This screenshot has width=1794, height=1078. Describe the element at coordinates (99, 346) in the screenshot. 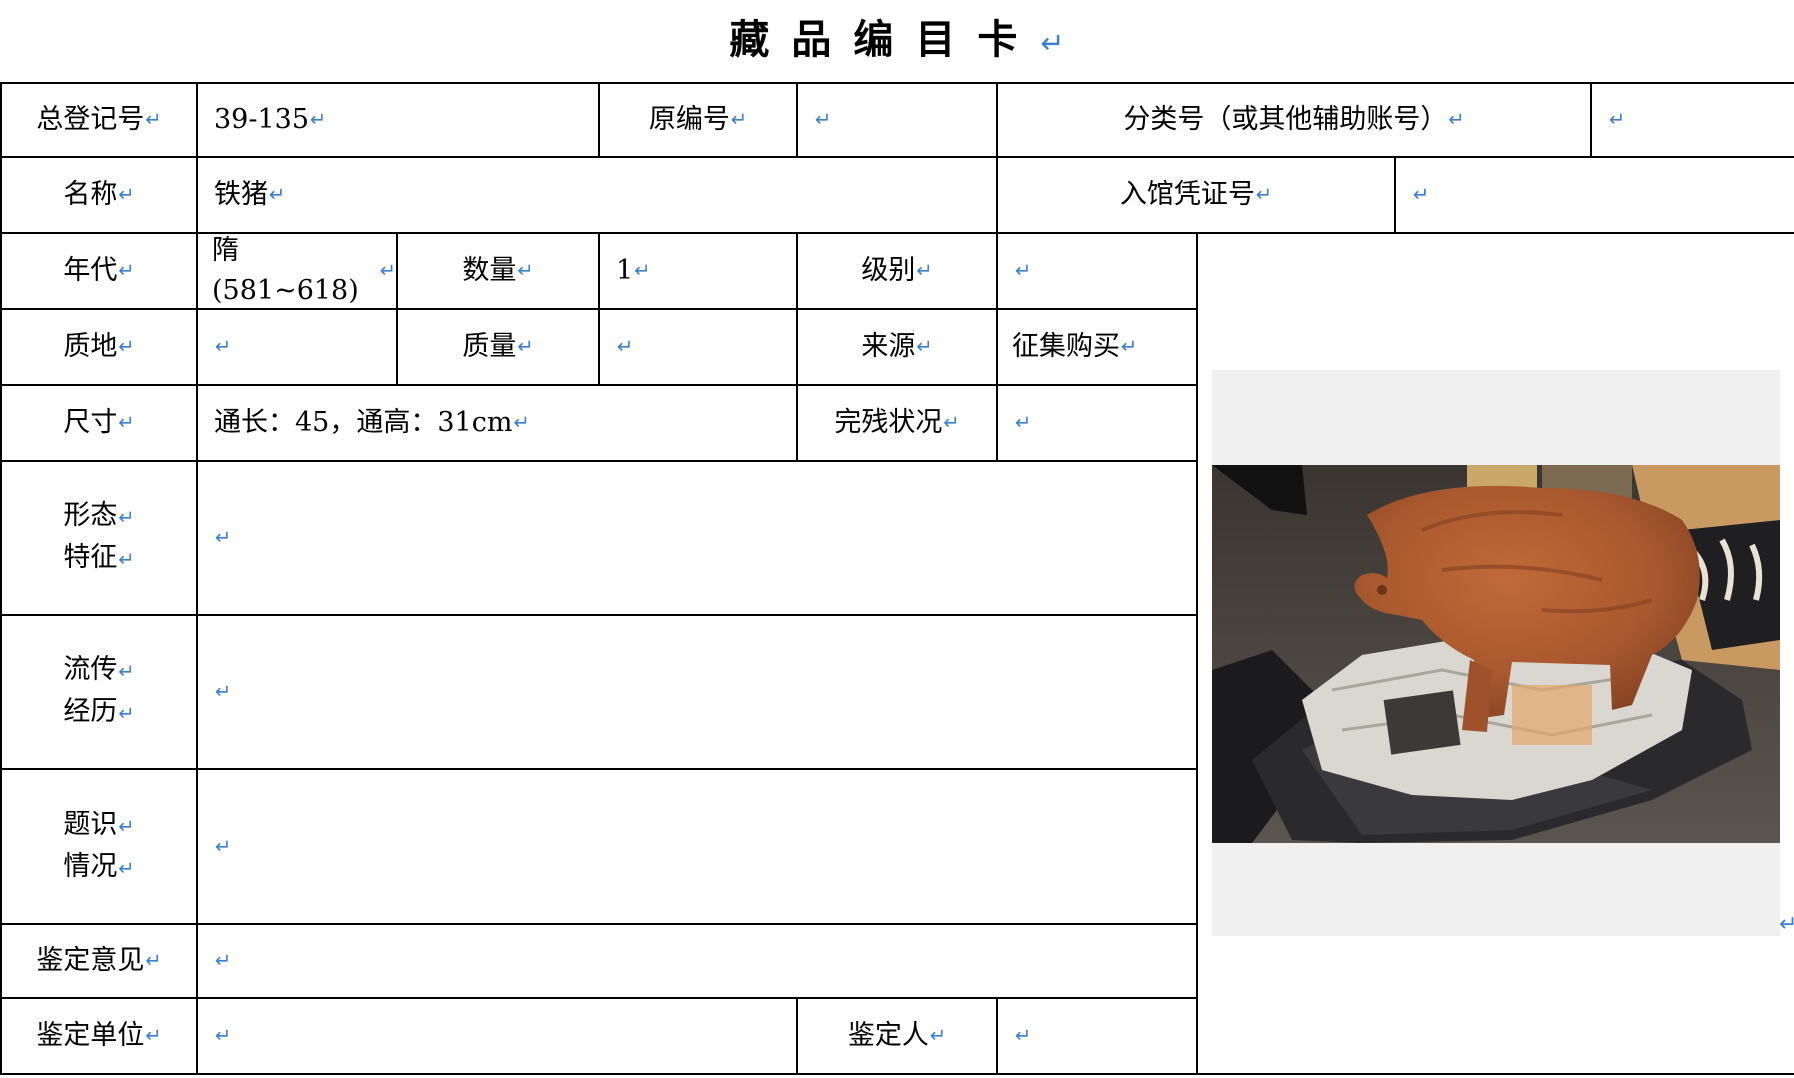

I see `material-label: 质地 ↵` at that location.